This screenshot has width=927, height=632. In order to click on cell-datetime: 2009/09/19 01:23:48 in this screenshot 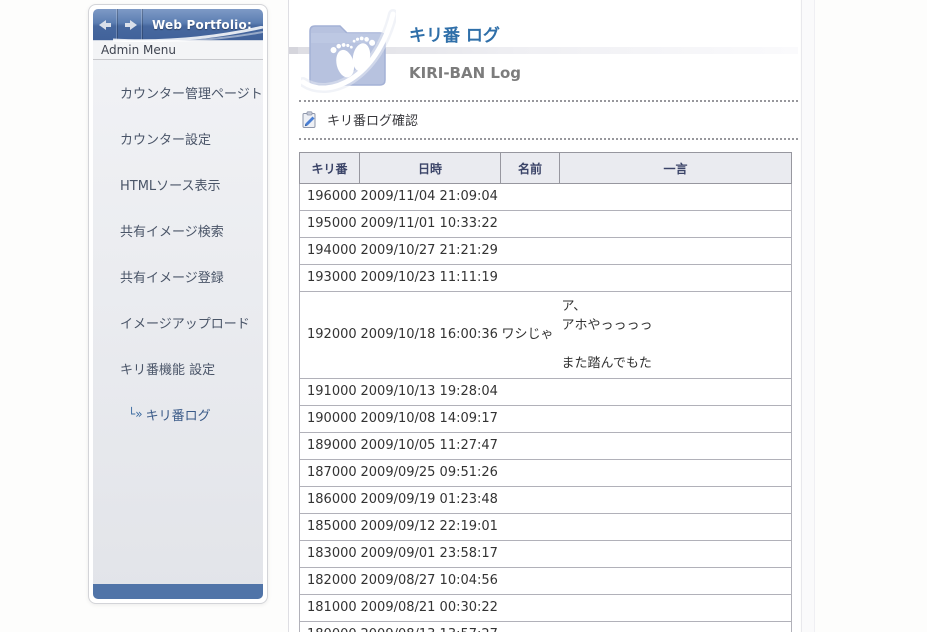, I will do `click(430, 500)`.